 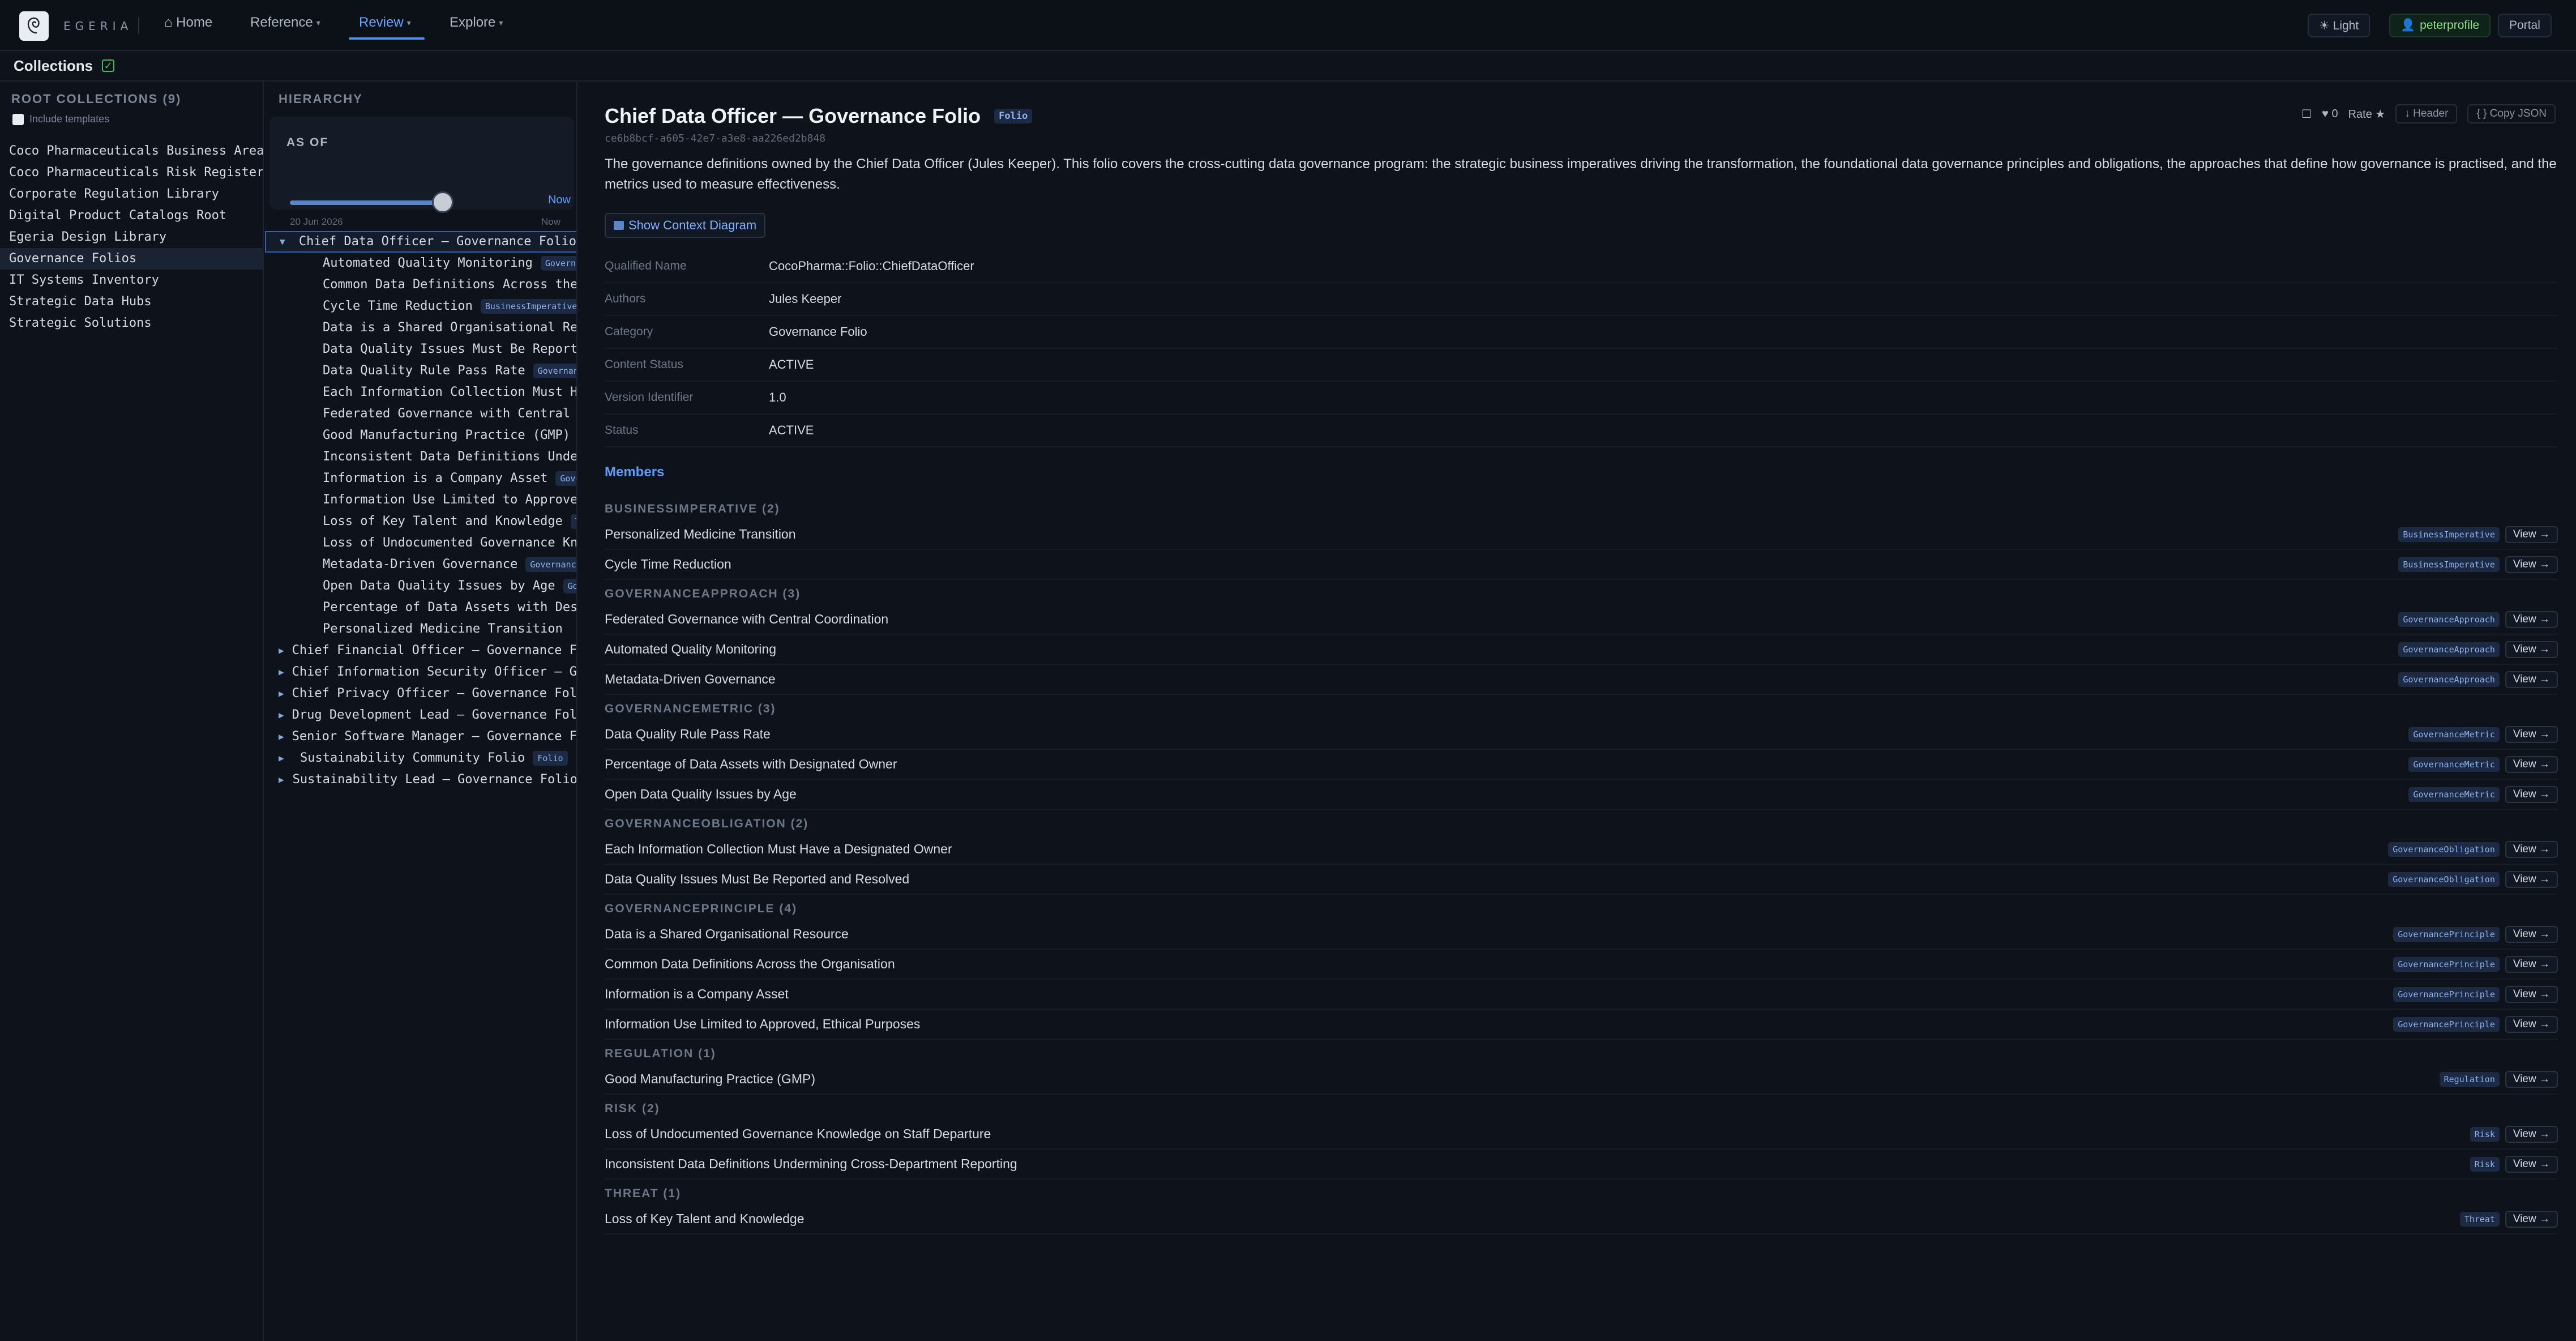 I want to click on show-context-diagram-button: Show Context Diagram, so click(x=685, y=225).